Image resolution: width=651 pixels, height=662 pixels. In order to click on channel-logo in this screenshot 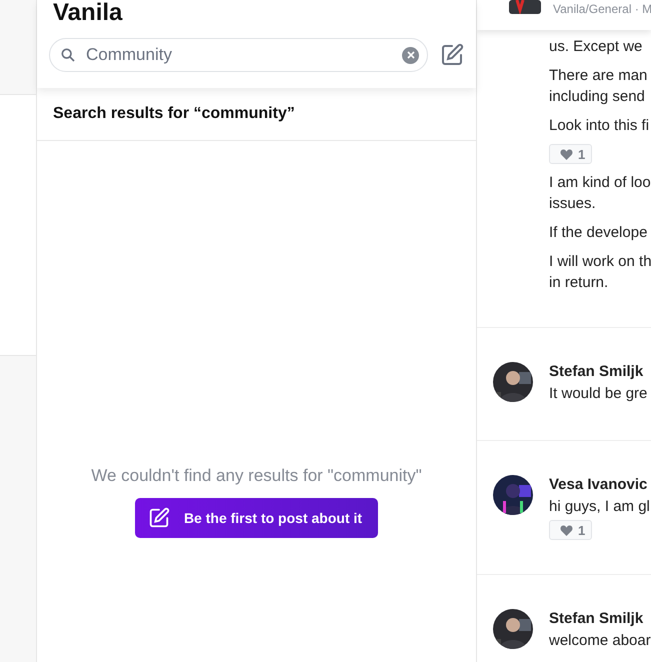, I will do `click(525, 7)`.